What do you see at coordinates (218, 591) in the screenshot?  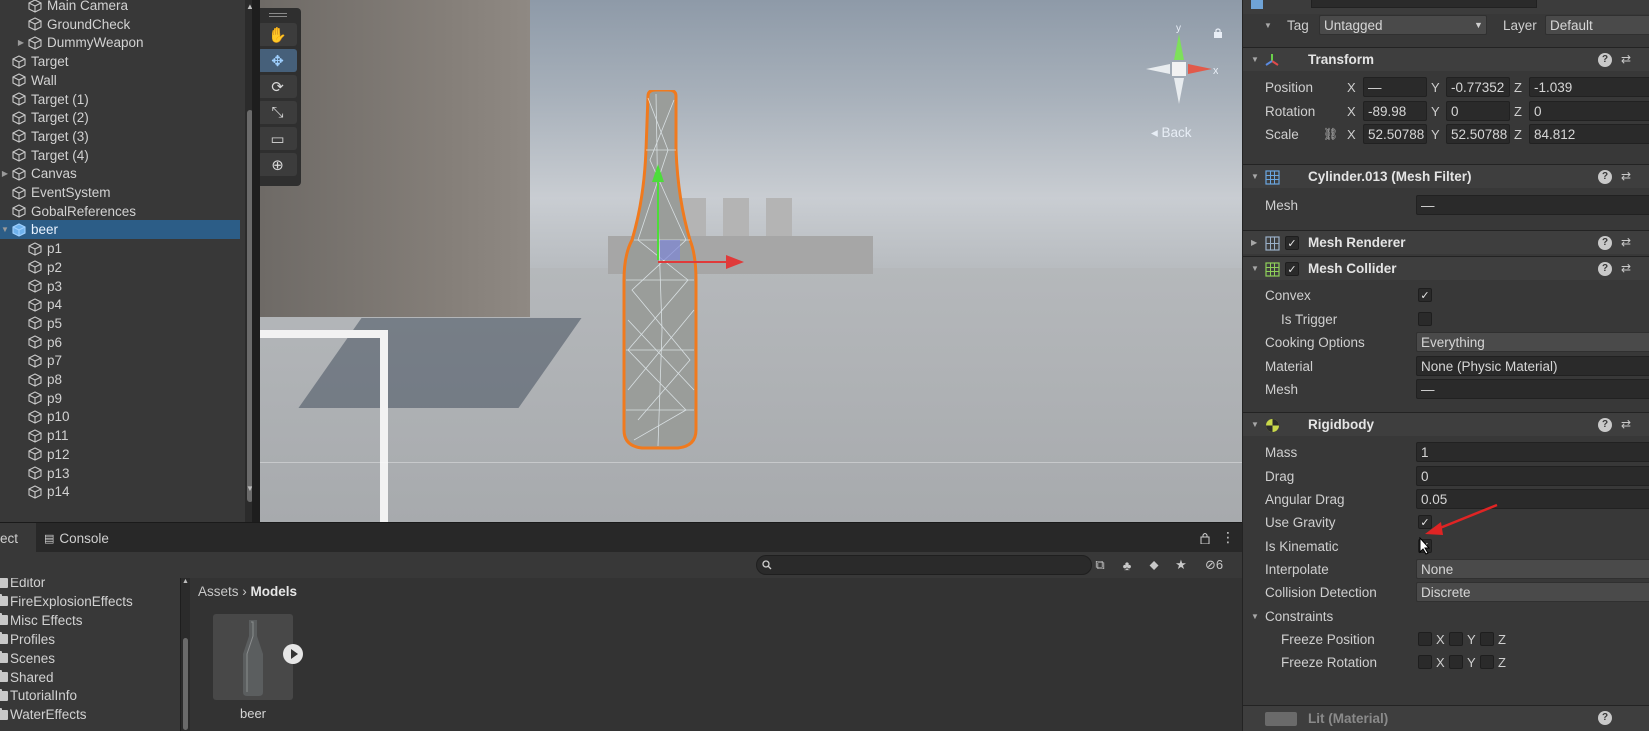 I see `breadcrumb-assets: Assets` at bounding box center [218, 591].